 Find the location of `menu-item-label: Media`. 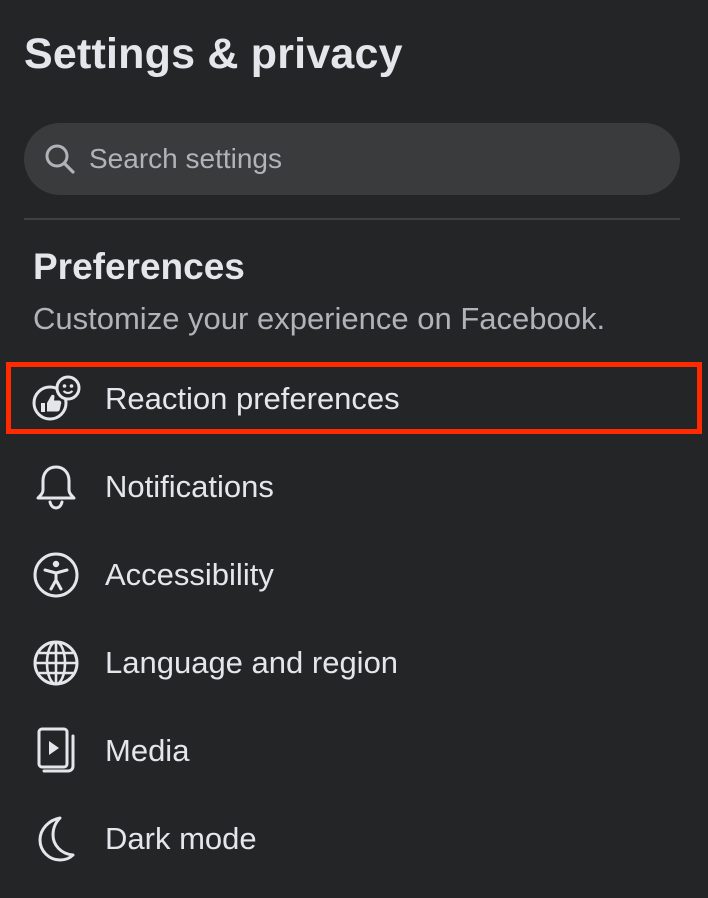

menu-item-label: Media is located at coordinates (147, 750).